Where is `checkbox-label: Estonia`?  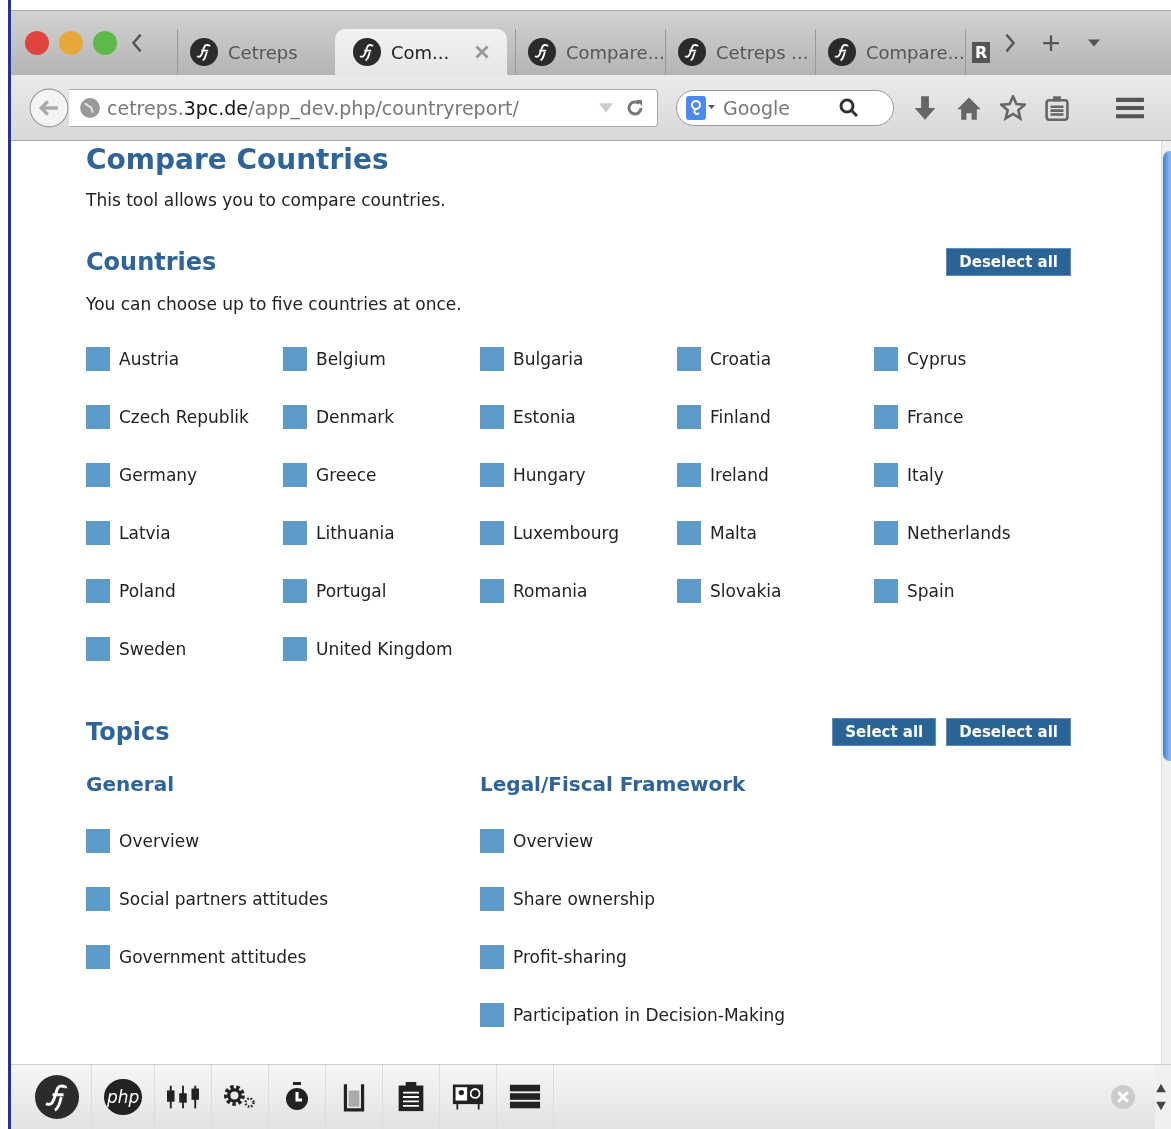
checkbox-label: Estonia is located at coordinates (544, 417).